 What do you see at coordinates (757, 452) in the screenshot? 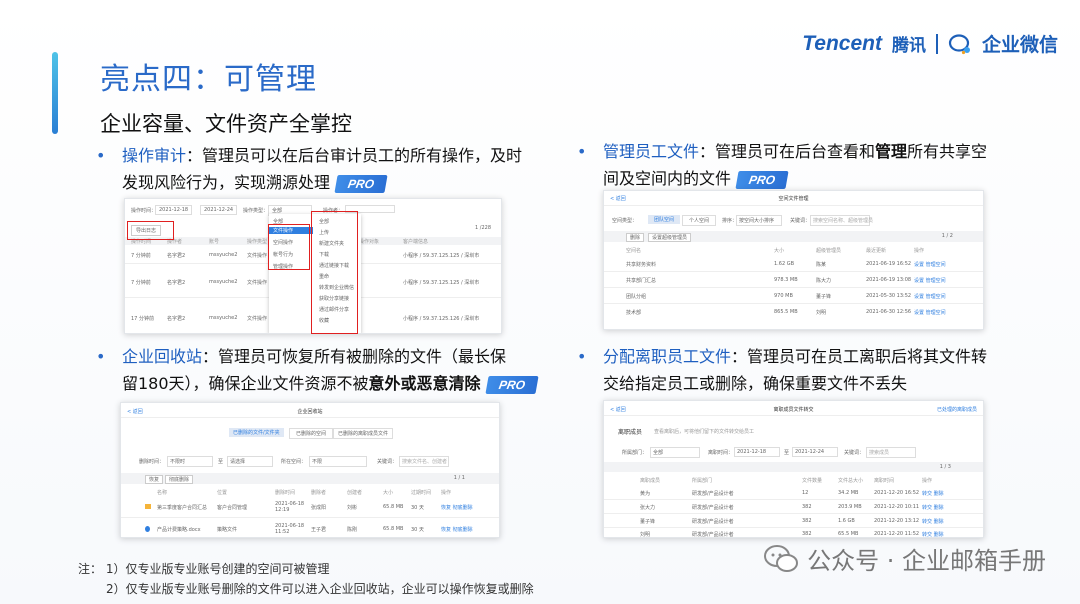
I see `leave-date-from: 2021-12-18` at bounding box center [757, 452].